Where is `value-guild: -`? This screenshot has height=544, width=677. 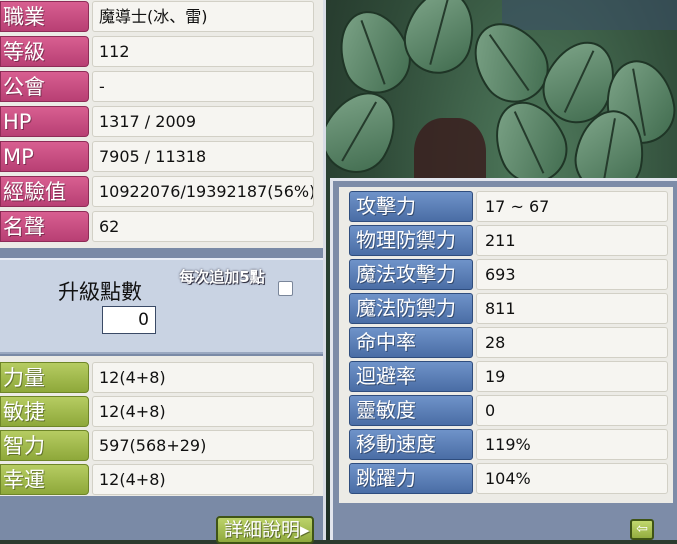
value-guild: - is located at coordinates (203, 86).